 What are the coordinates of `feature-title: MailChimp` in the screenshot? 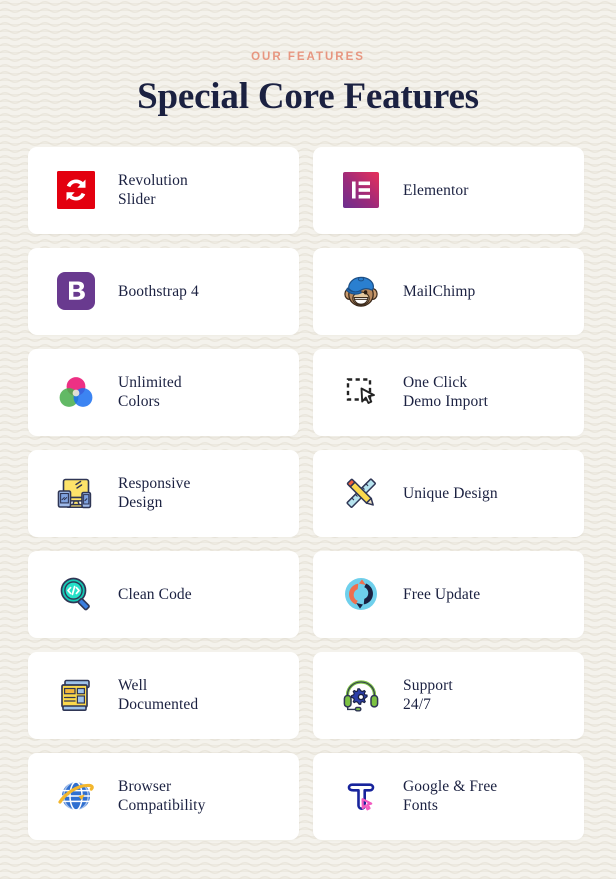 It's located at (439, 291).